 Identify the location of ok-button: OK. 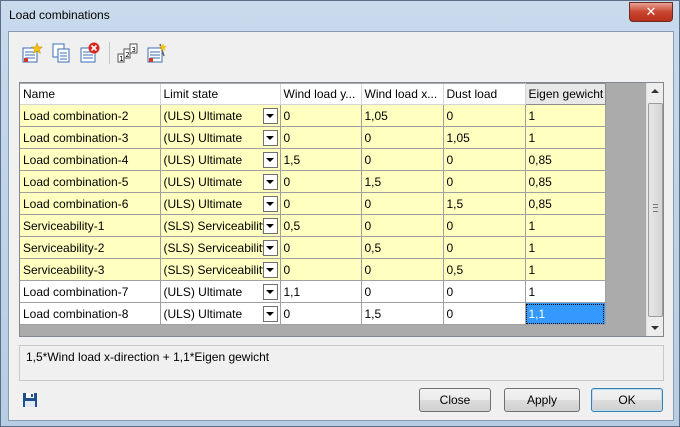
(627, 400).